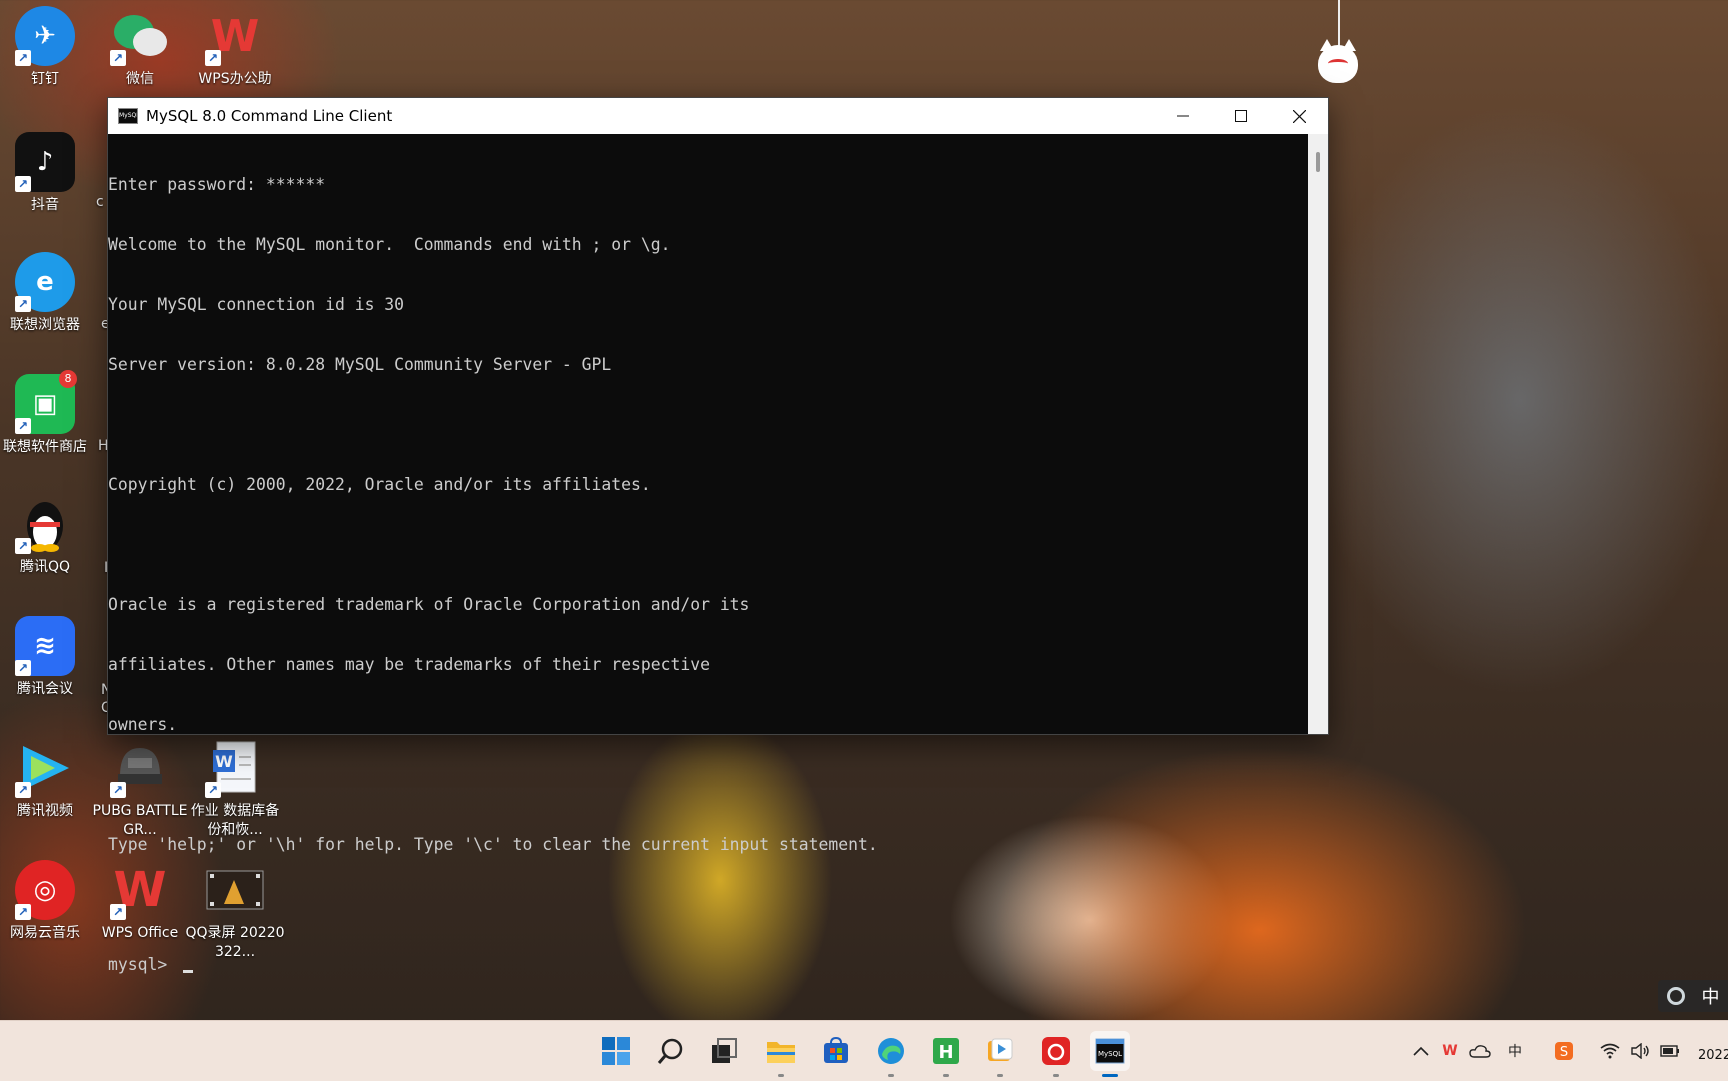 The height and width of the screenshot is (1081, 1728). What do you see at coordinates (1338, 61) in the screenshot?
I see `cat-ornament` at bounding box center [1338, 61].